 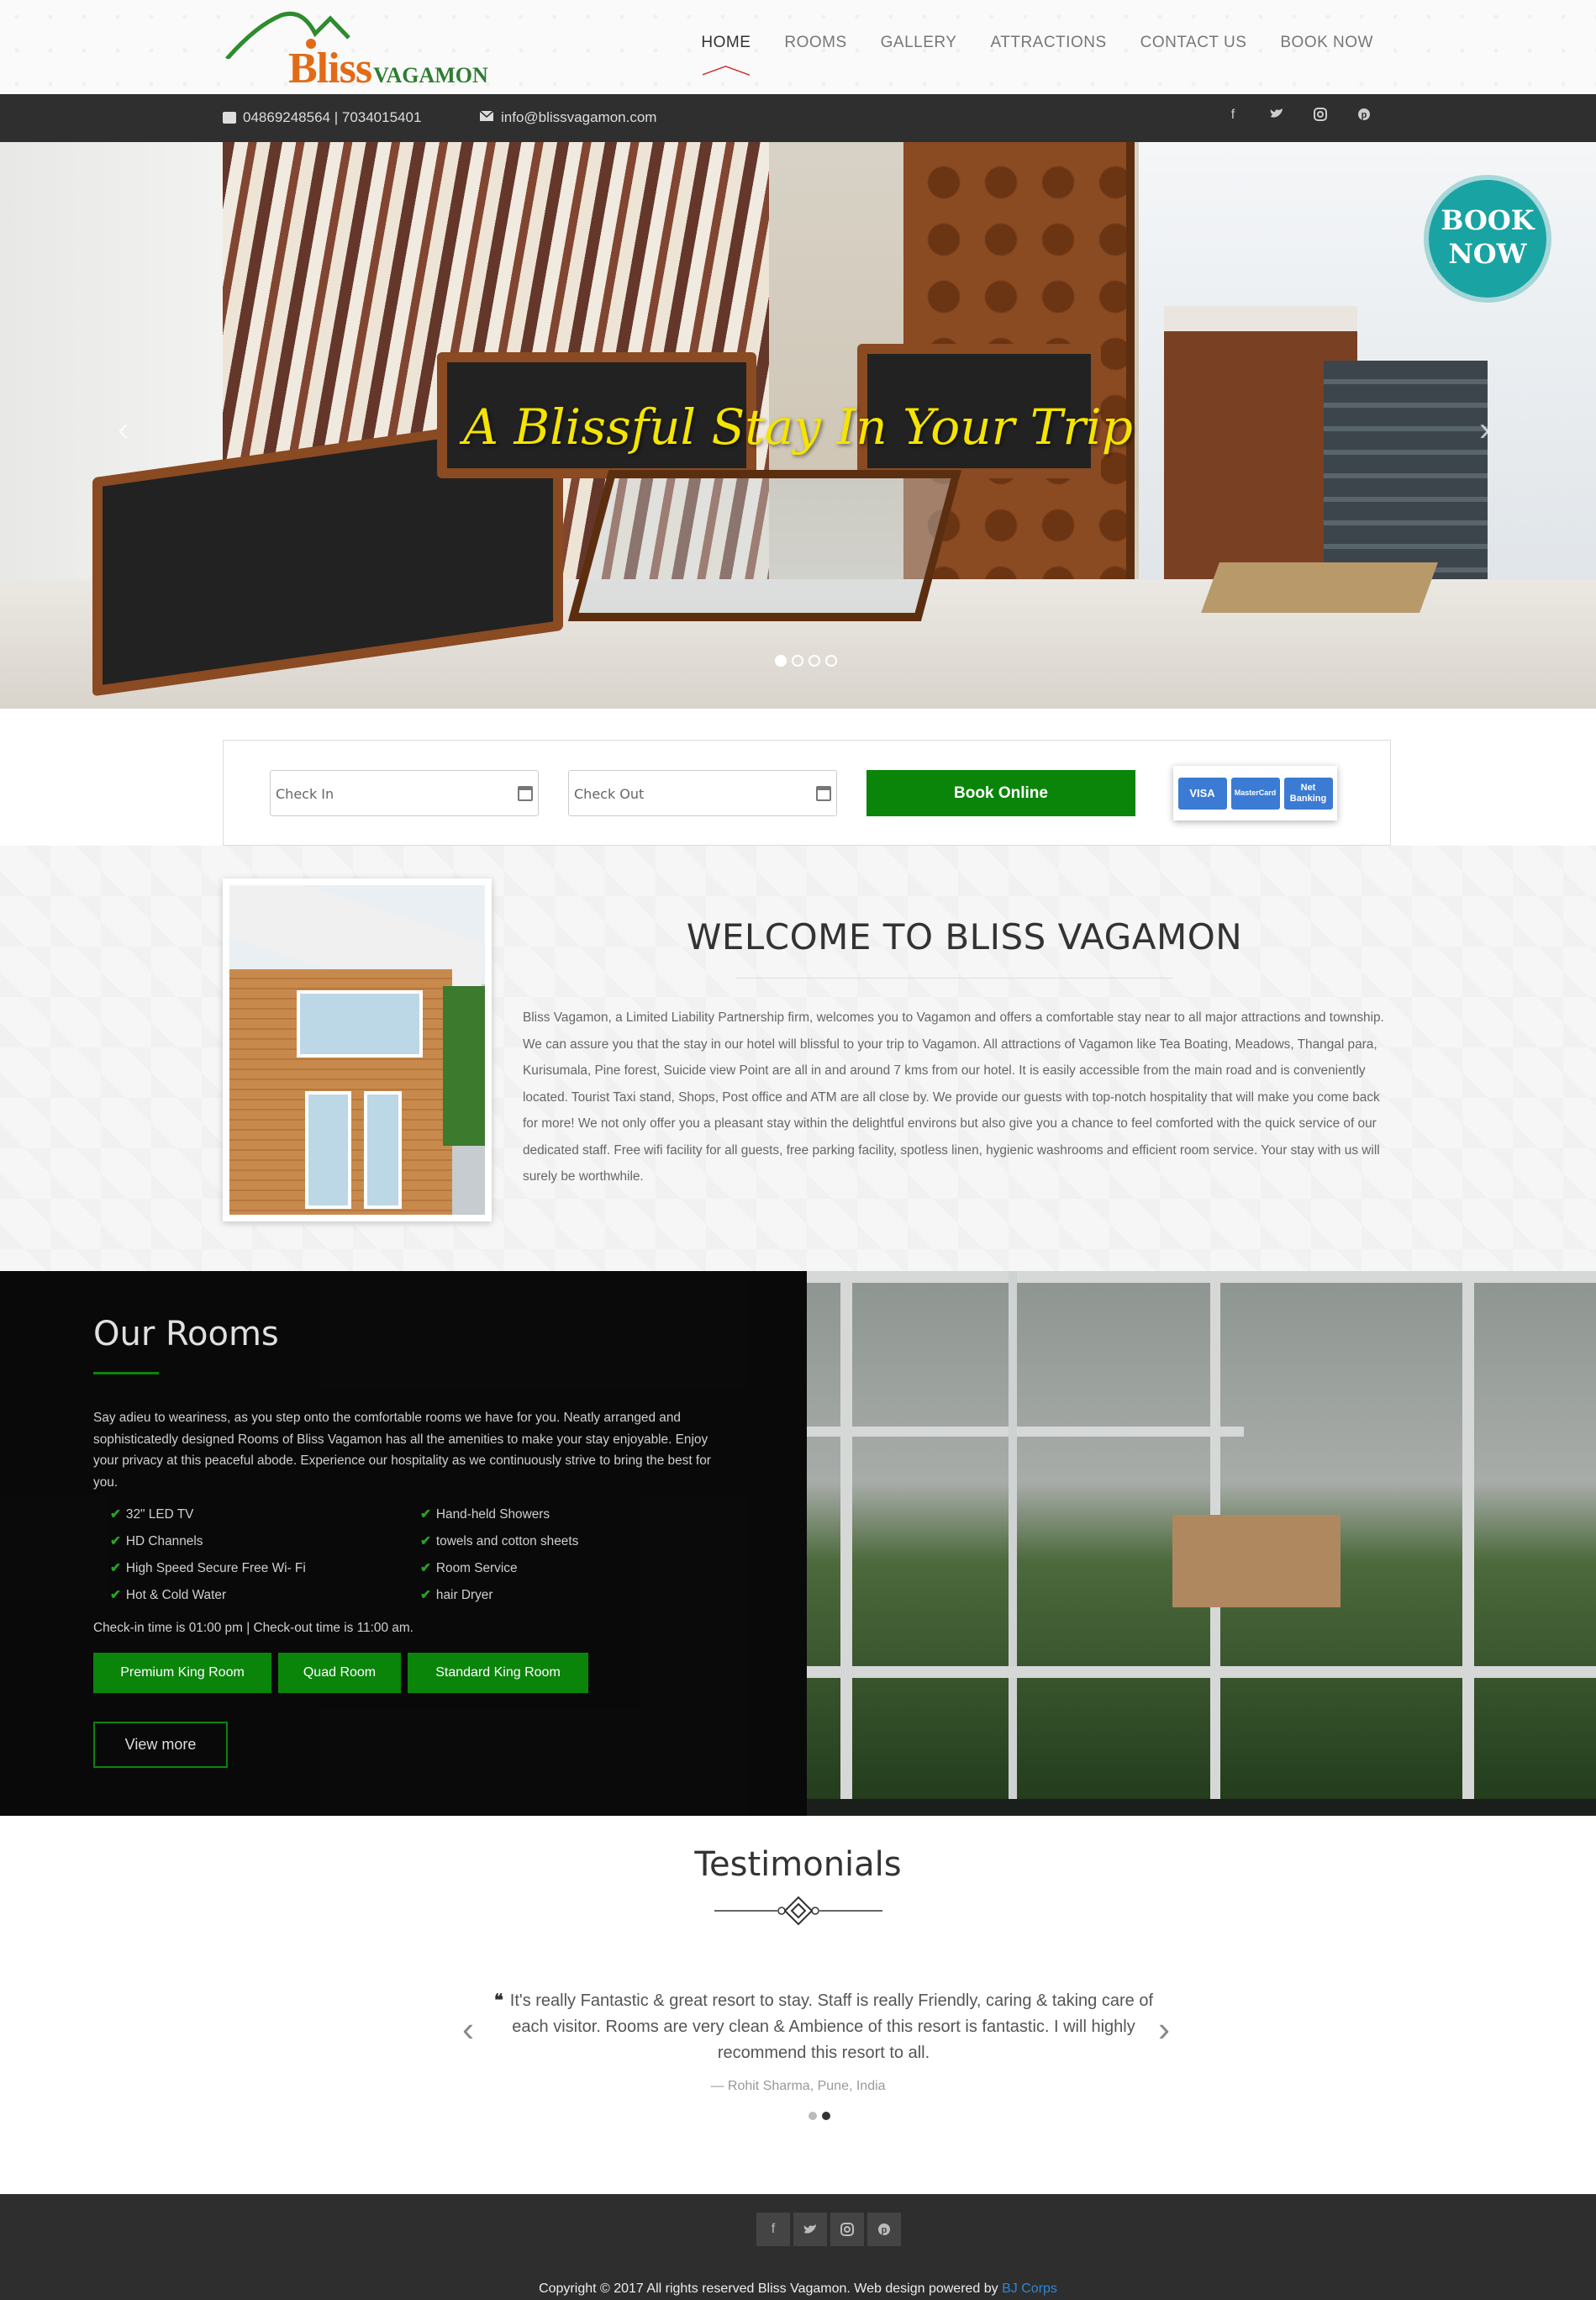 I want to click on amenity-towels: ✔ towels and cotton sheets, so click(x=499, y=1541).